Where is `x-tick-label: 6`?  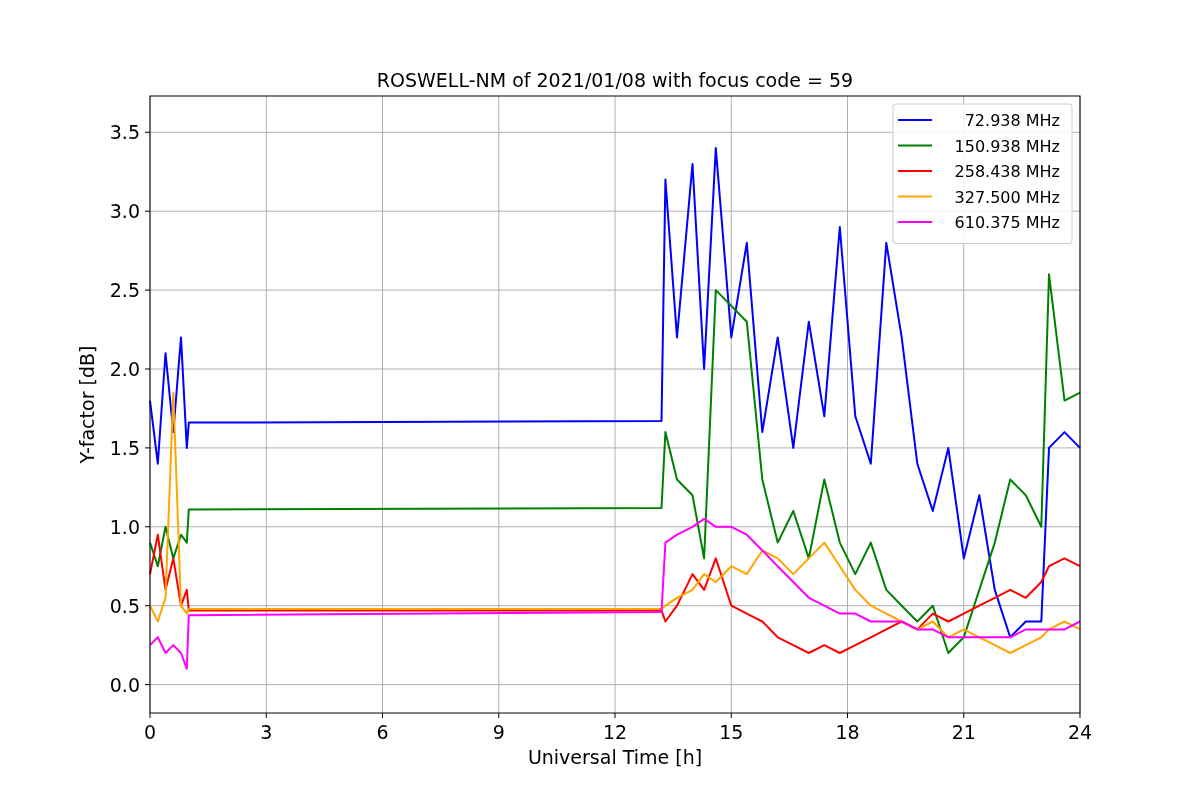 x-tick-label: 6 is located at coordinates (382, 732).